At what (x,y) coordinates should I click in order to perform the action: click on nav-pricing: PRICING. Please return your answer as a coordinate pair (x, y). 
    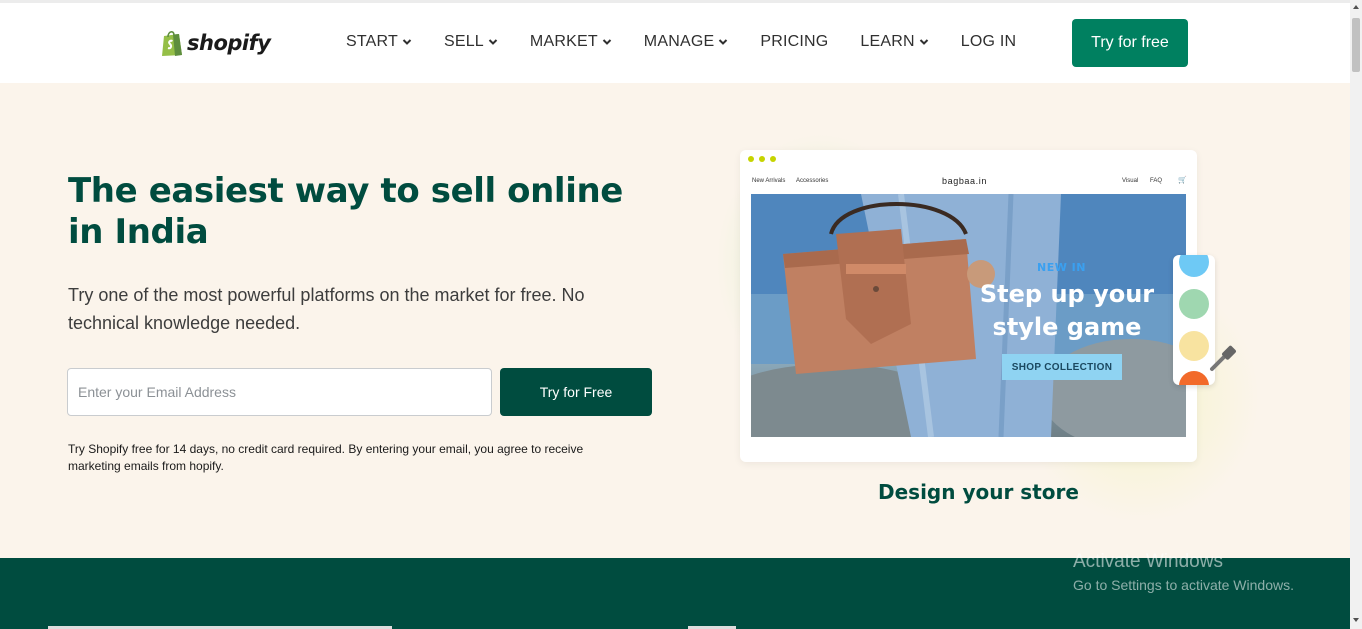
    Looking at the image, I should click on (794, 42).